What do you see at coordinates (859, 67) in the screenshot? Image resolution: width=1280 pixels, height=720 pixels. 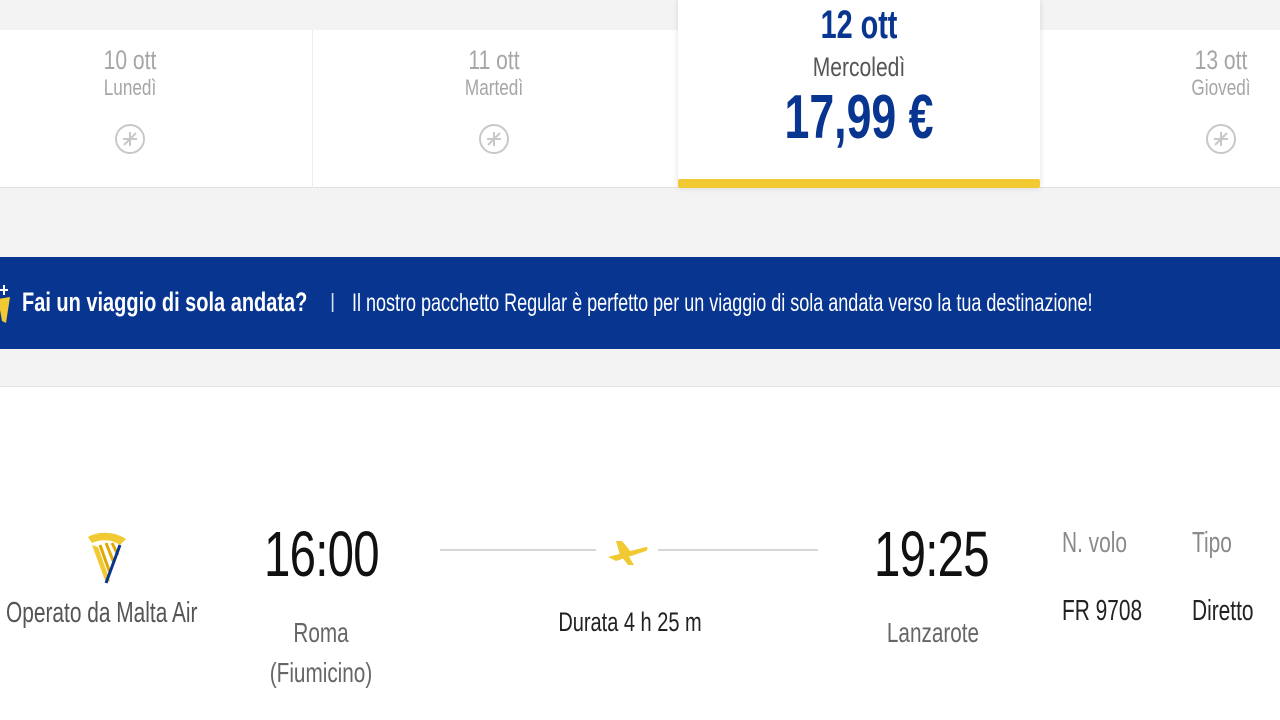 I see `weekday-label: Mercoledì` at bounding box center [859, 67].